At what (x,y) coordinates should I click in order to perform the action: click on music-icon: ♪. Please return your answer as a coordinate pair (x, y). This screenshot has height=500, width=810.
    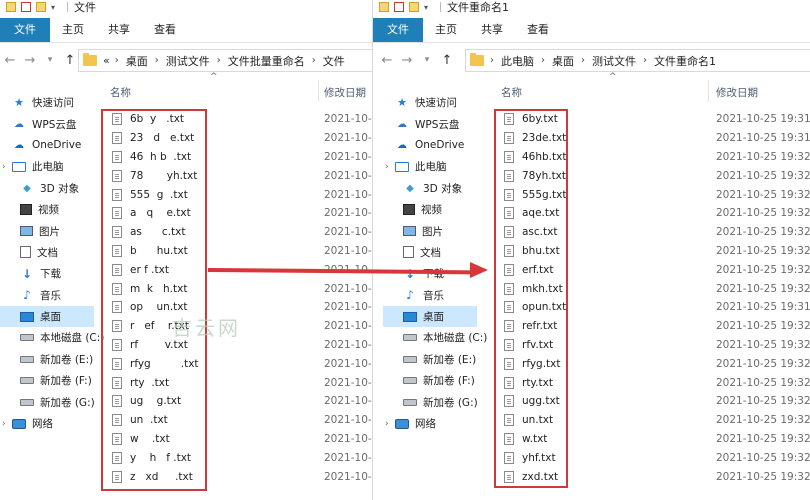
    Looking at the image, I should click on (410, 295).